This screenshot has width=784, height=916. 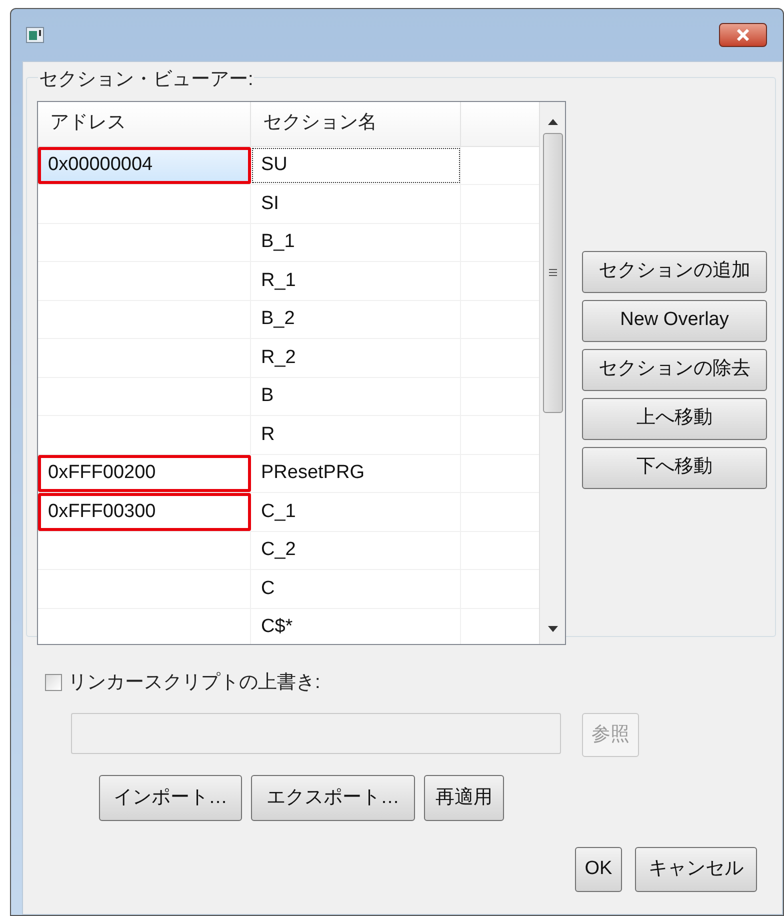 What do you see at coordinates (674, 467) in the screenshot?
I see `side-button: 下へ移動` at bounding box center [674, 467].